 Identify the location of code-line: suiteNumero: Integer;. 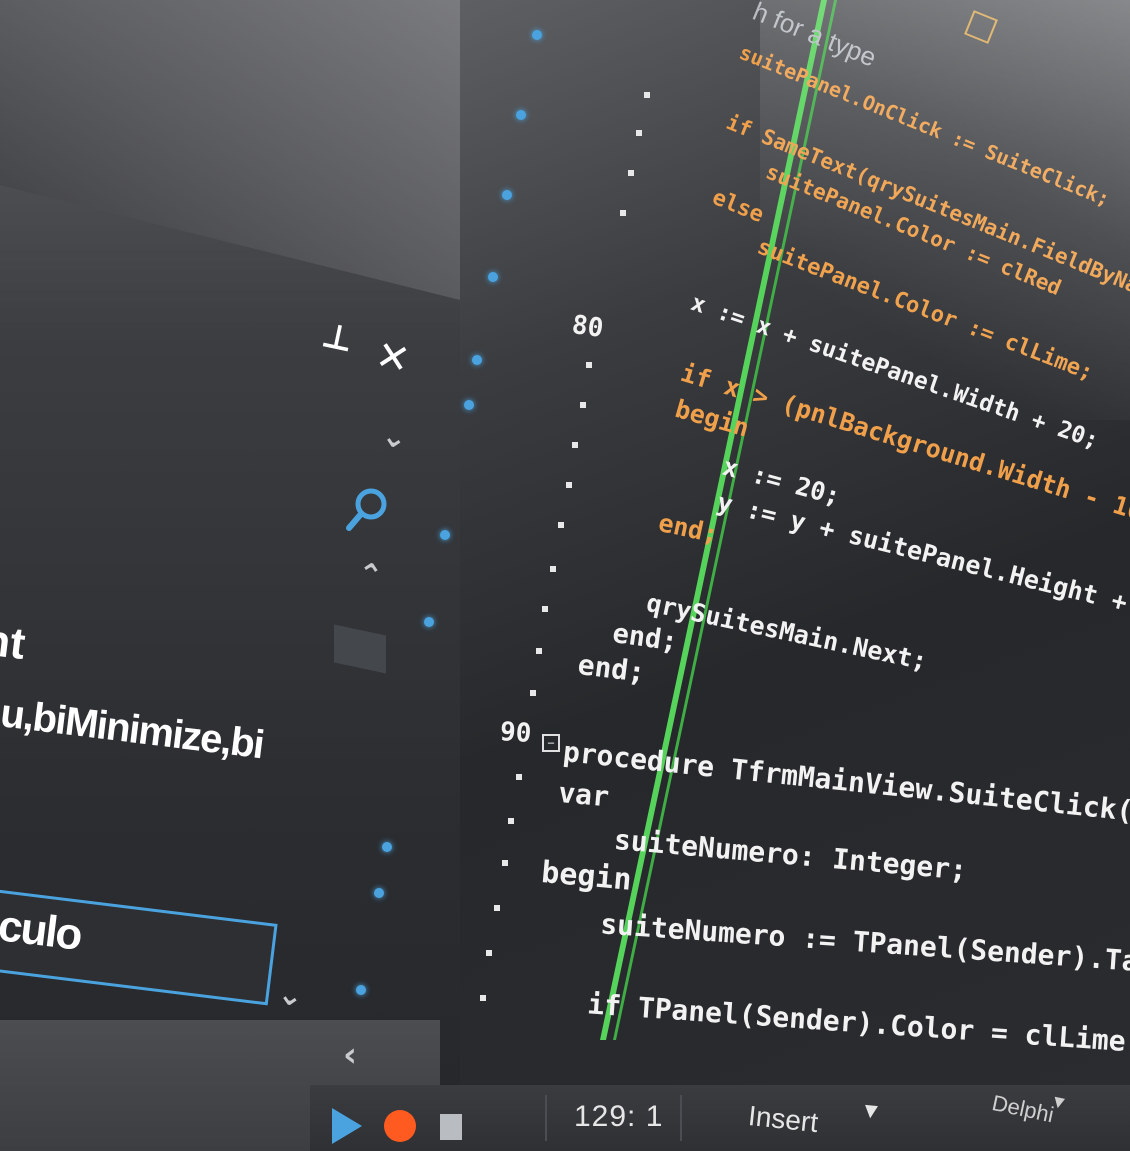
(774, 853).